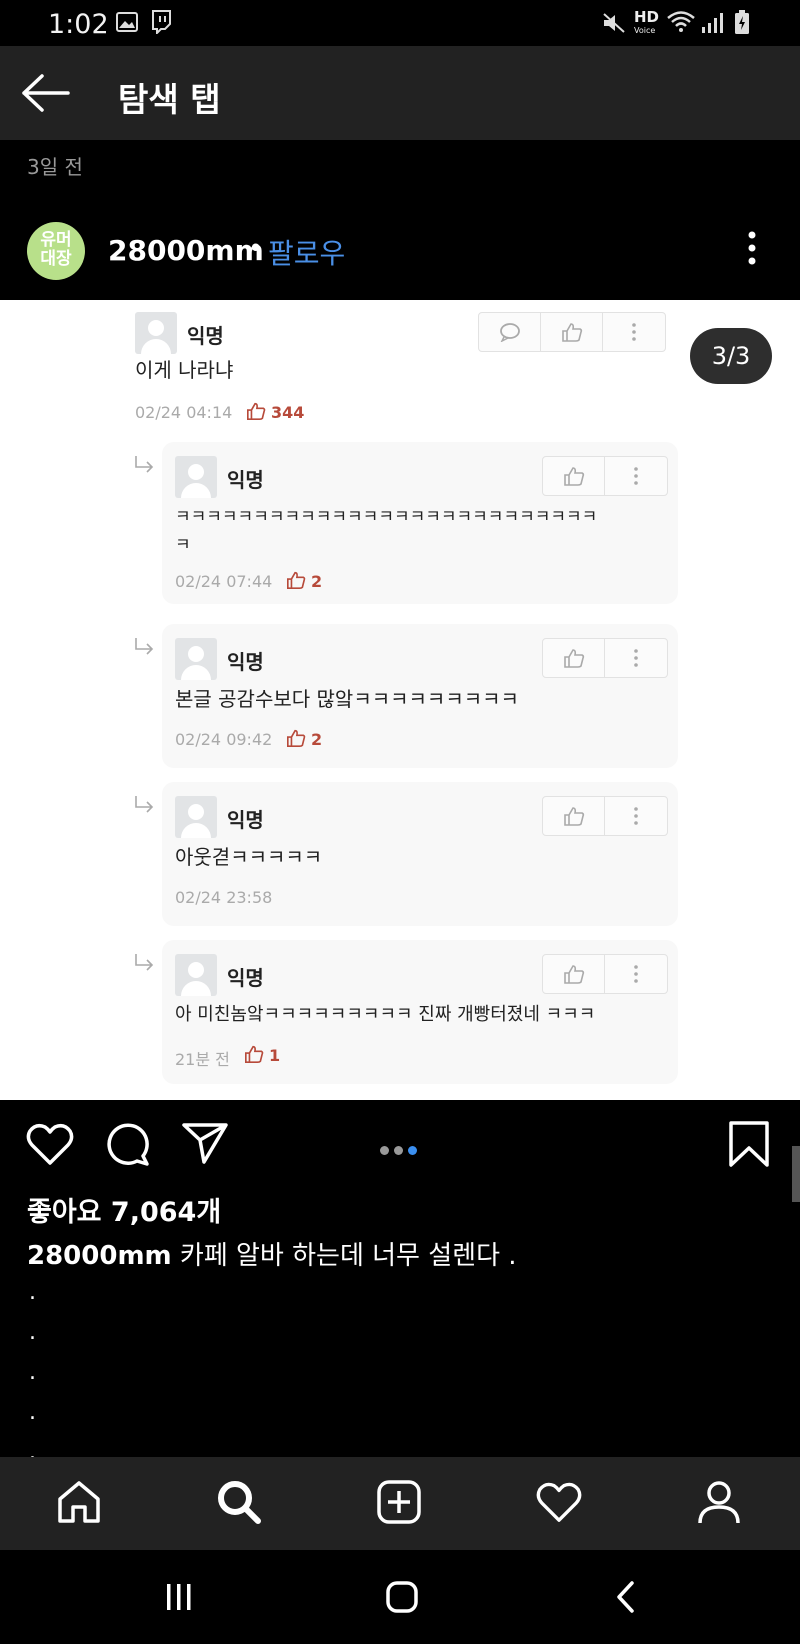  What do you see at coordinates (184, 370) in the screenshot?
I see `comment-text: 이게 나라냐` at bounding box center [184, 370].